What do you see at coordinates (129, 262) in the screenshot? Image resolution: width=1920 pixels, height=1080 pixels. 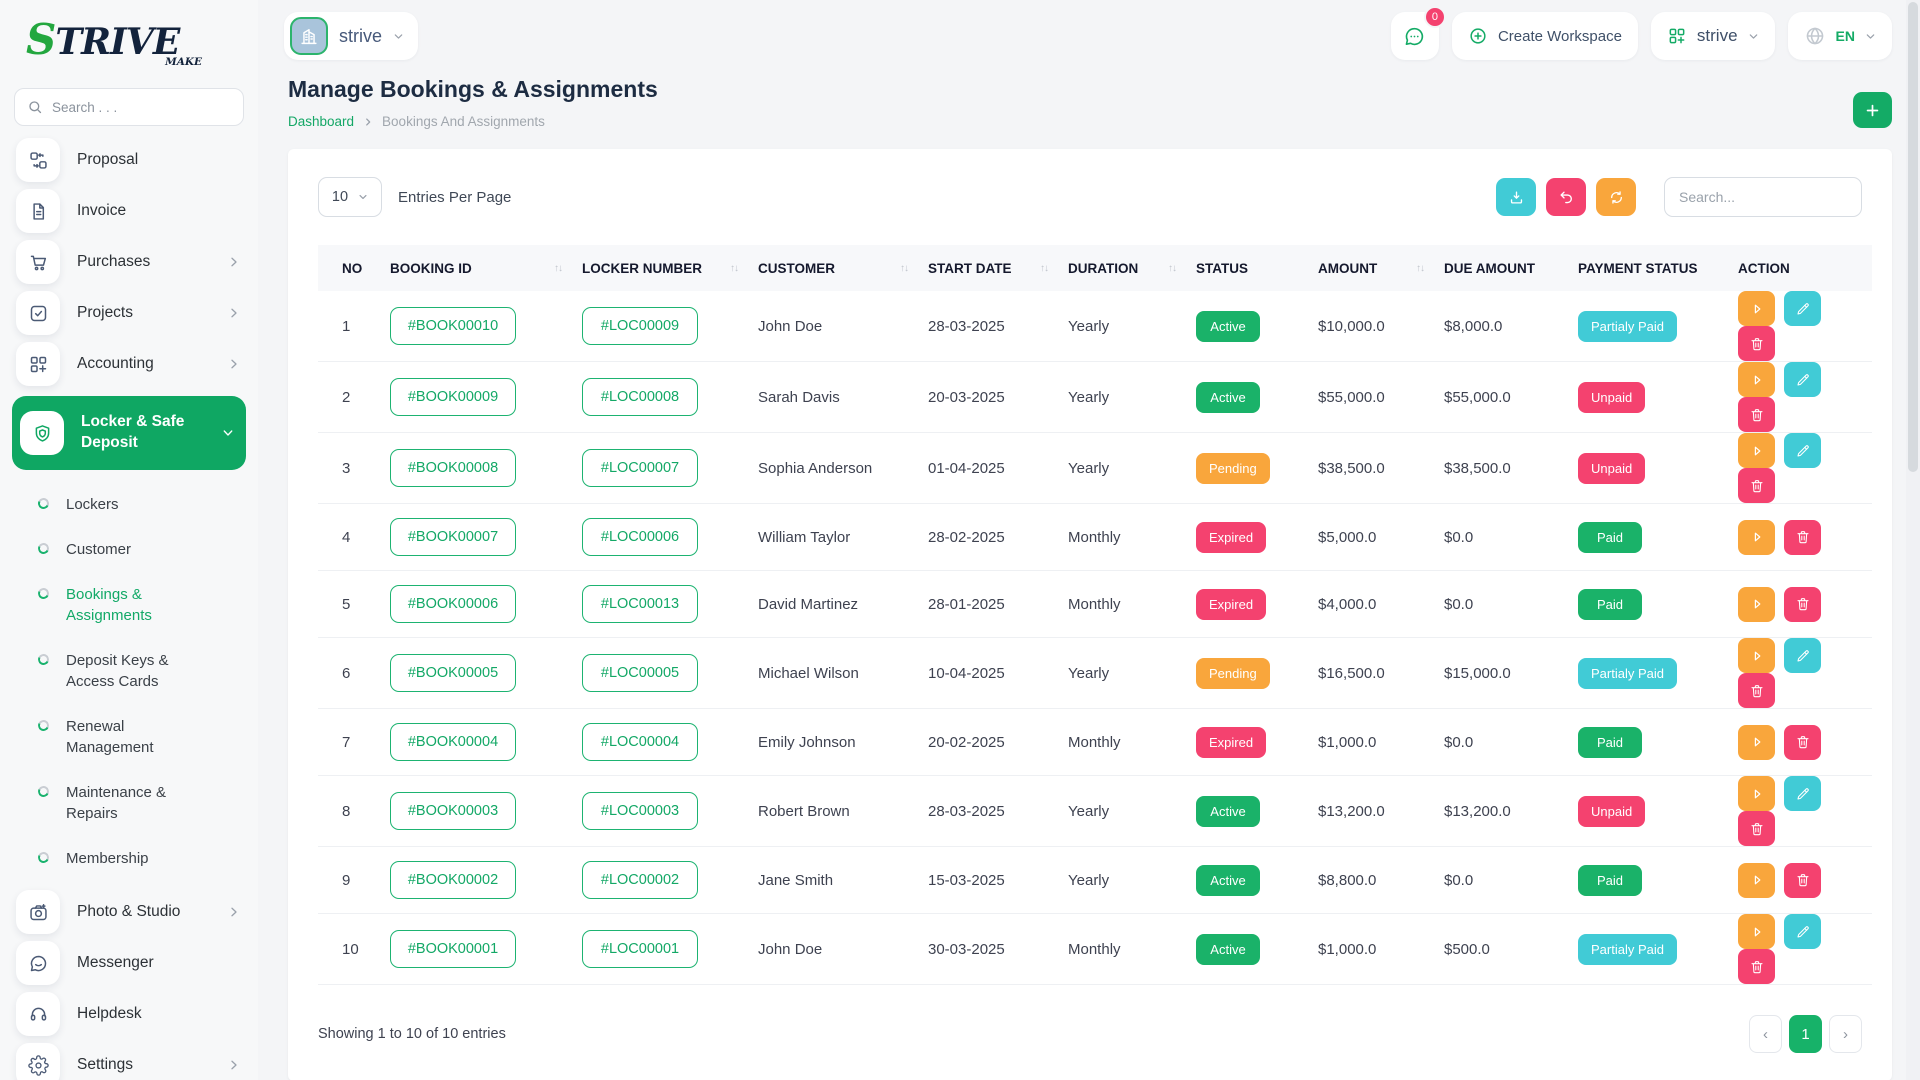 I see `sidebar-item-purchases: Purchases` at bounding box center [129, 262].